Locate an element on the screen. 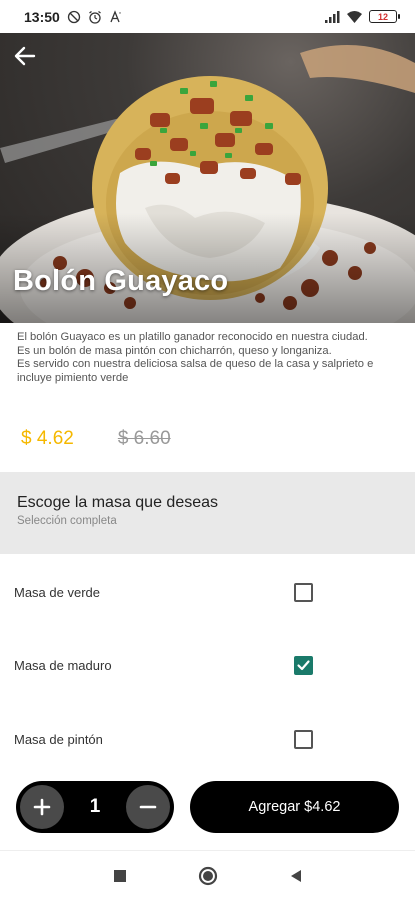  quantity-value: 1 is located at coordinates (95, 806).